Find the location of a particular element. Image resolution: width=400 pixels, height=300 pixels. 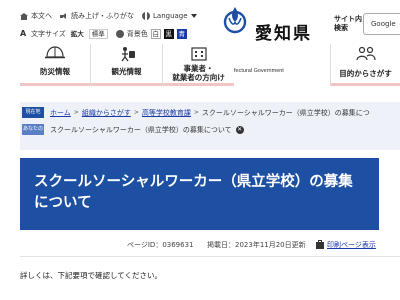

building-icon is located at coordinates (198, 54).